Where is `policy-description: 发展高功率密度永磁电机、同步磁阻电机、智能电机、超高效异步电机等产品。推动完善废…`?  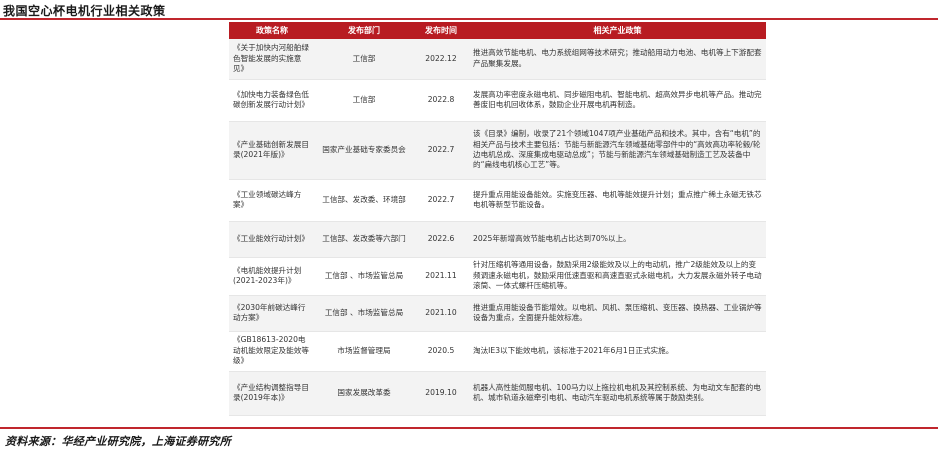 policy-description: 发展高功率密度永磁电机、同步磁阻电机、智能电机、超高效异步电机等产品。推动完善废… is located at coordinates (617, 100).